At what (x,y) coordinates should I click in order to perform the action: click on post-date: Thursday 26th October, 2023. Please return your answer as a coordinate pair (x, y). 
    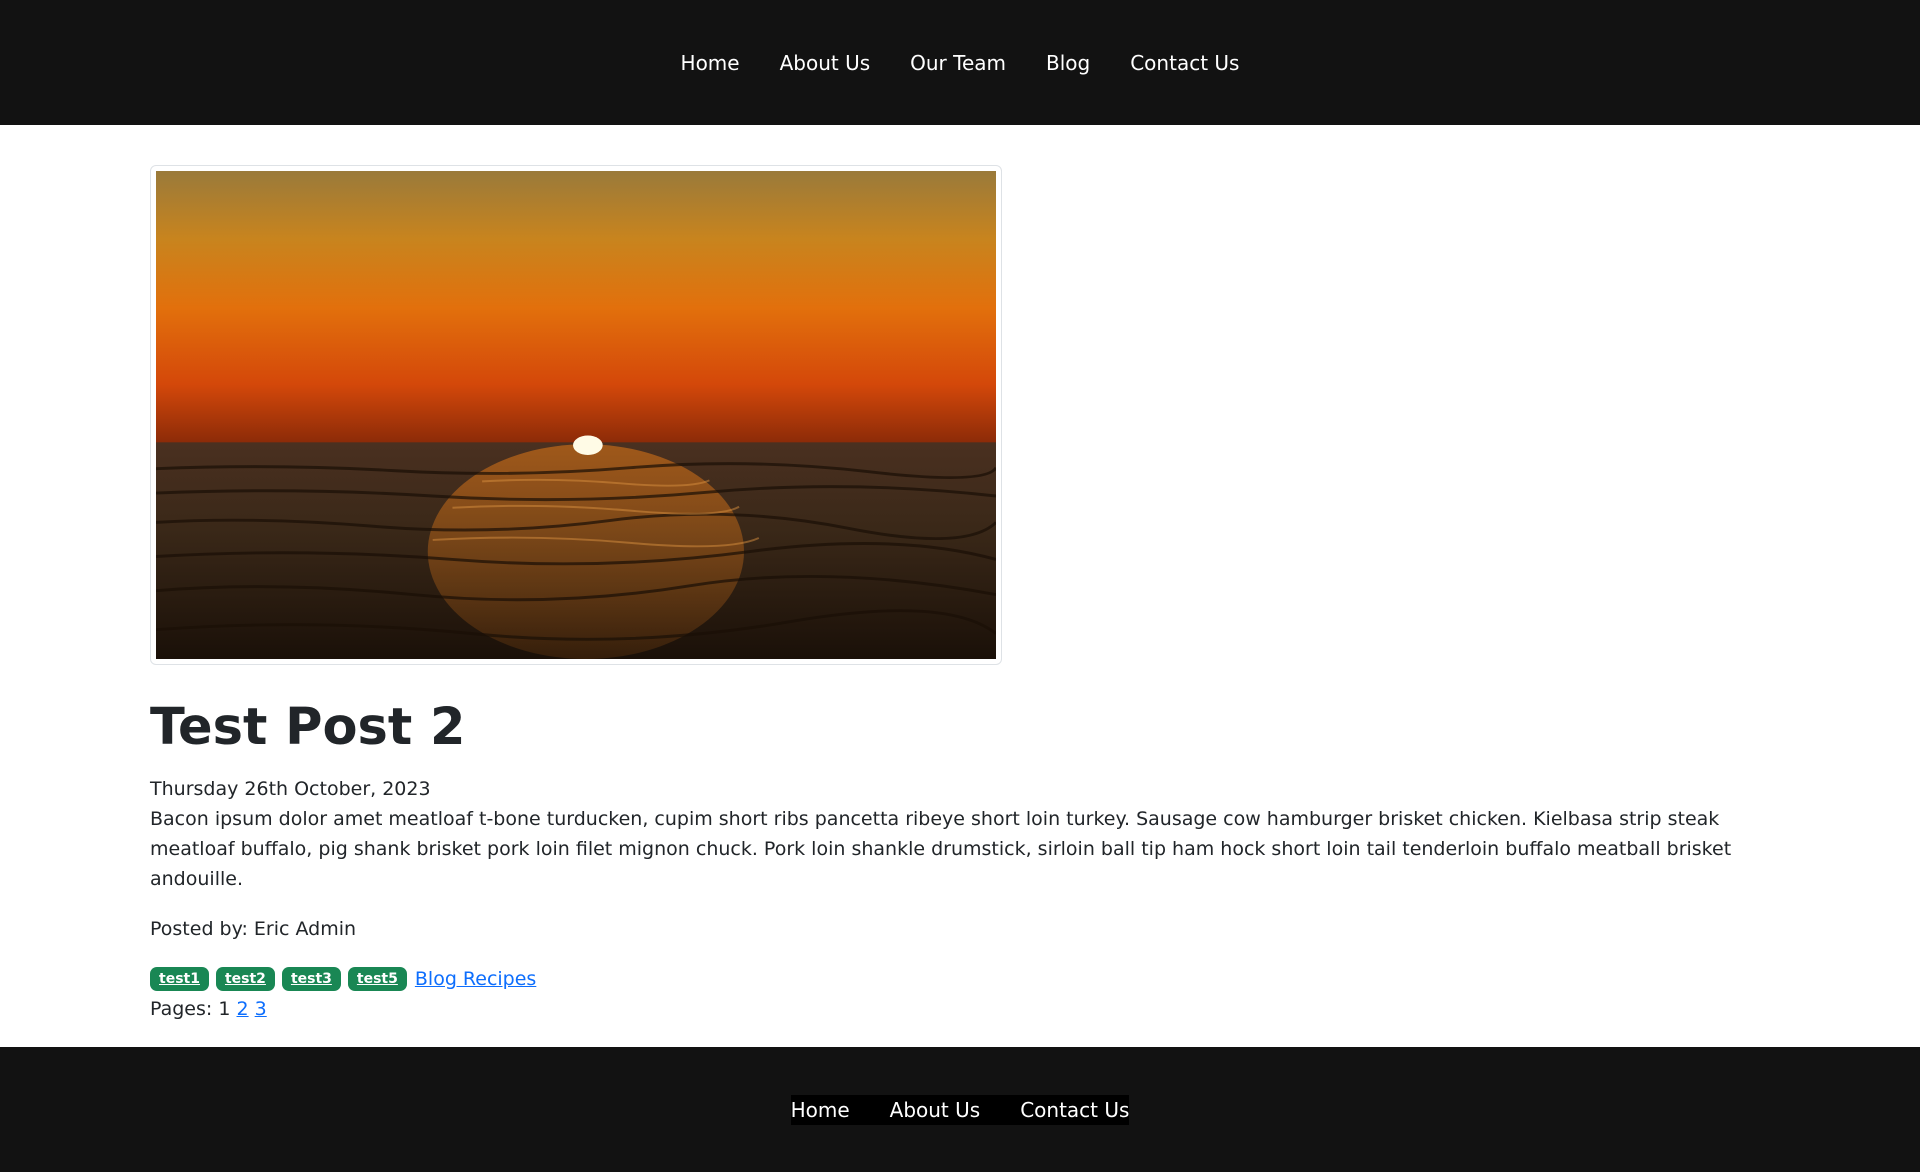
    Looking at the image, I should click on (290, 789).